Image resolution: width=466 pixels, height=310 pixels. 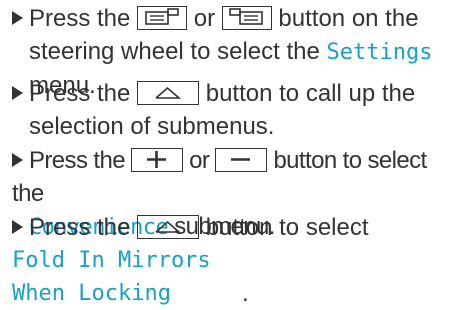 I want to click on step-2-line-2: selection of submenus., so click(x=152, y=126).